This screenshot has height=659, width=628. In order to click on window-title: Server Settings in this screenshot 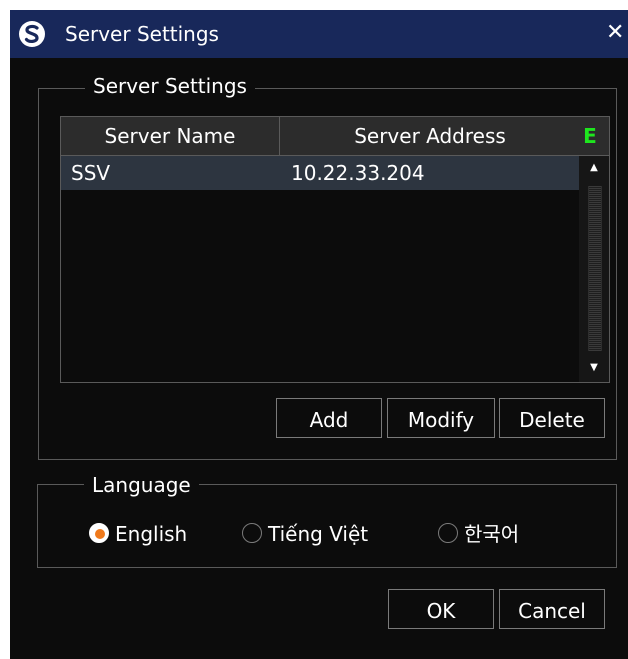, I will do `click(142, 34)`.